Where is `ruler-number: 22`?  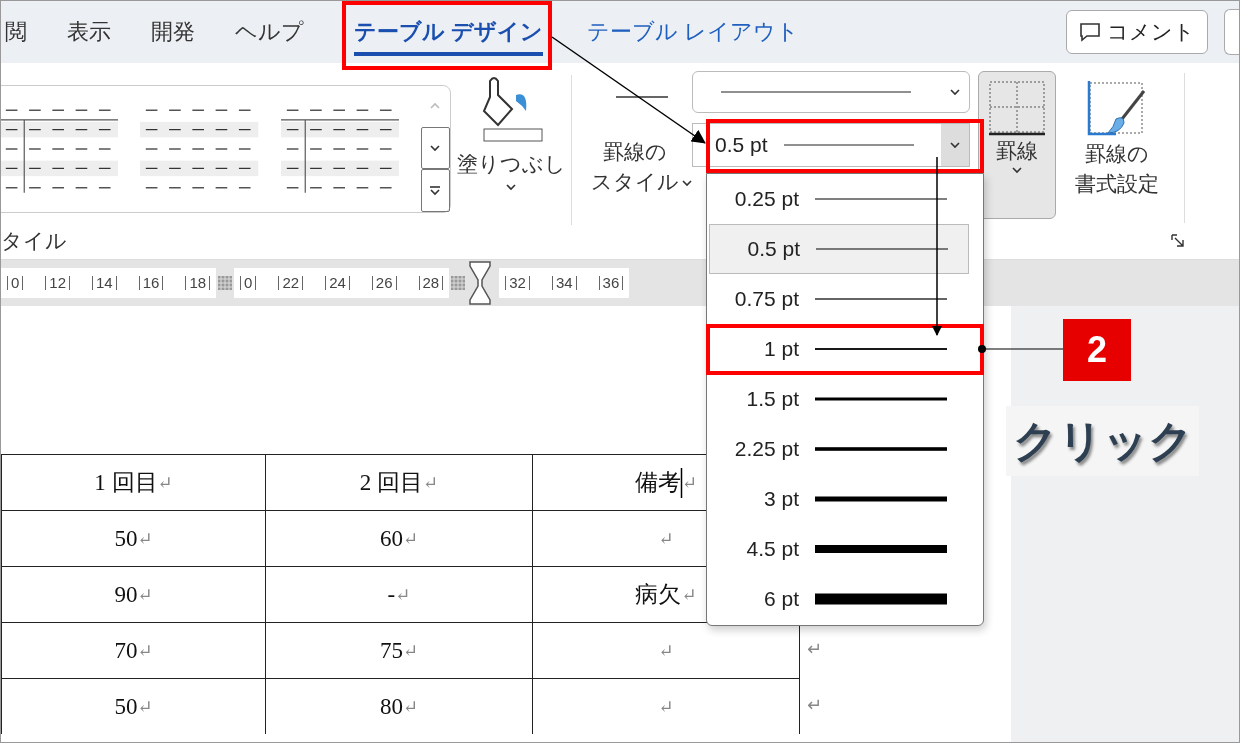
ruler-number: 22 is located at coordinates (291, 283).